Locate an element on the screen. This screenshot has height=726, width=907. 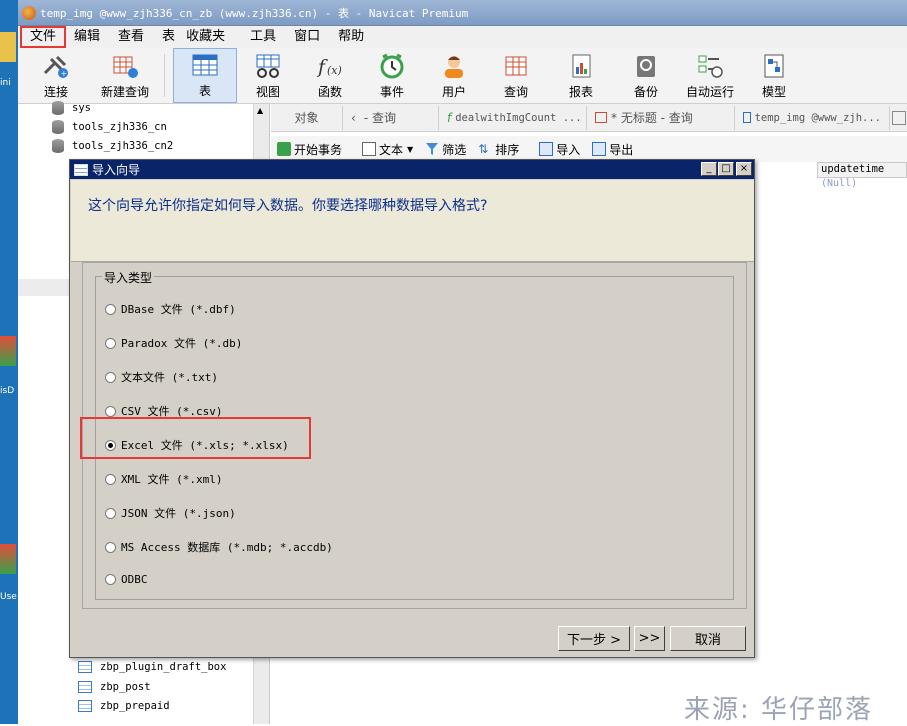
menu-favorites: 收藏夹 is located at coordinates (205, 37).